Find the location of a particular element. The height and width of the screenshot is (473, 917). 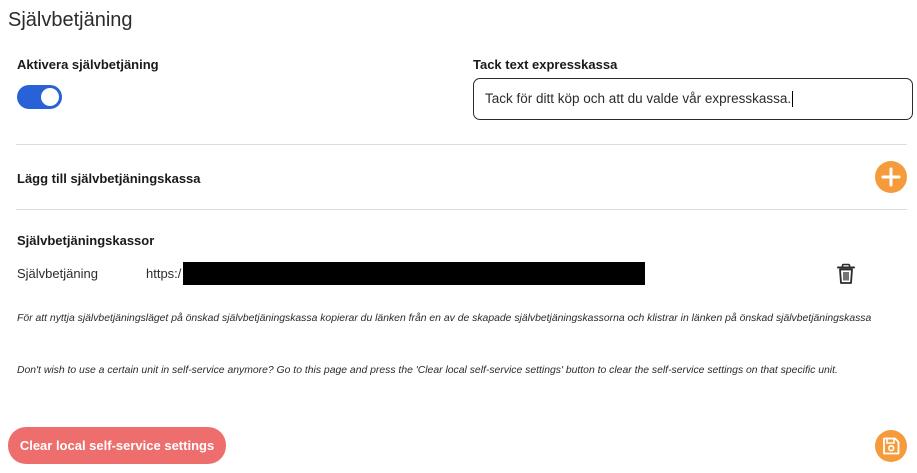

clear-settings-button: Clear local self-service settings is located at coordinates (117, 445).